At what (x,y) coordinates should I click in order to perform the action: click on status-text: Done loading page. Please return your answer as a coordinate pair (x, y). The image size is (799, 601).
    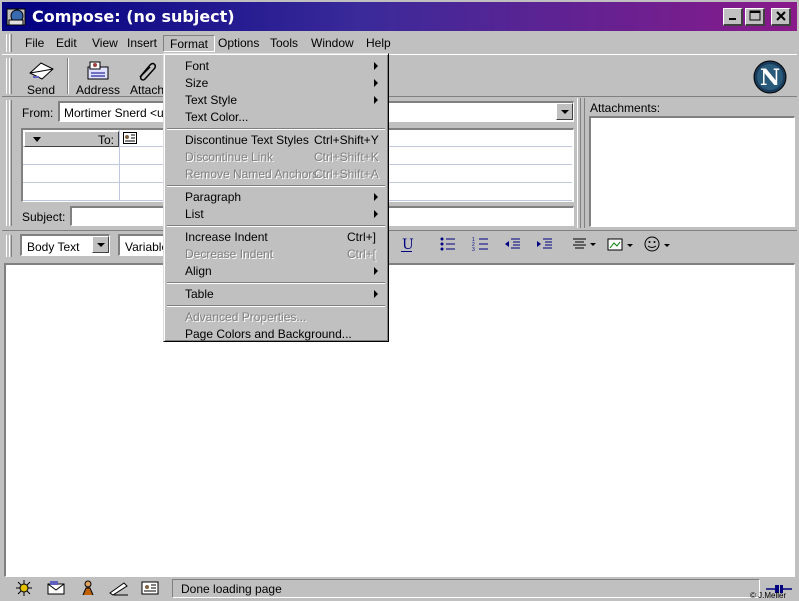
    Looking at the image, I should click on (466, 588).